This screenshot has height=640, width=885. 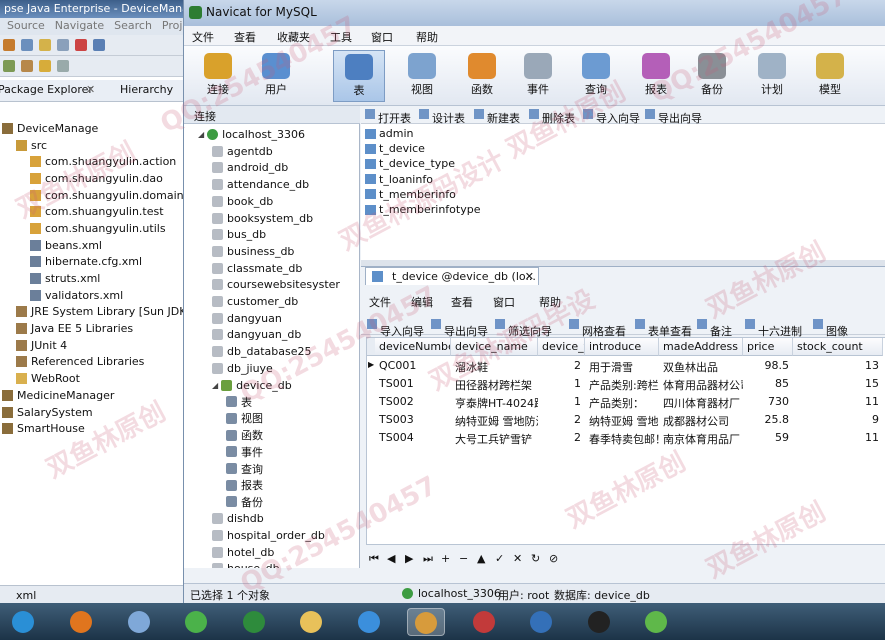 What do you see at coordinates (413, 347) in the screenshot?
I see `grid-column-header: deviceNumber` at bounding box center [413, 347].